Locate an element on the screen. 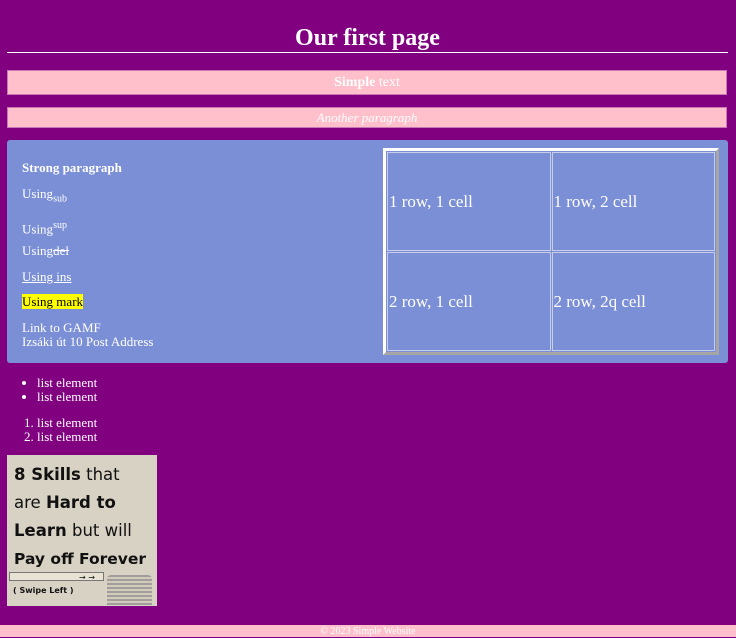 Image resolution: width=736 pixels, height=638 pixels. strong-paragraph: Strong paragraph is located at coordinates (72, 167).